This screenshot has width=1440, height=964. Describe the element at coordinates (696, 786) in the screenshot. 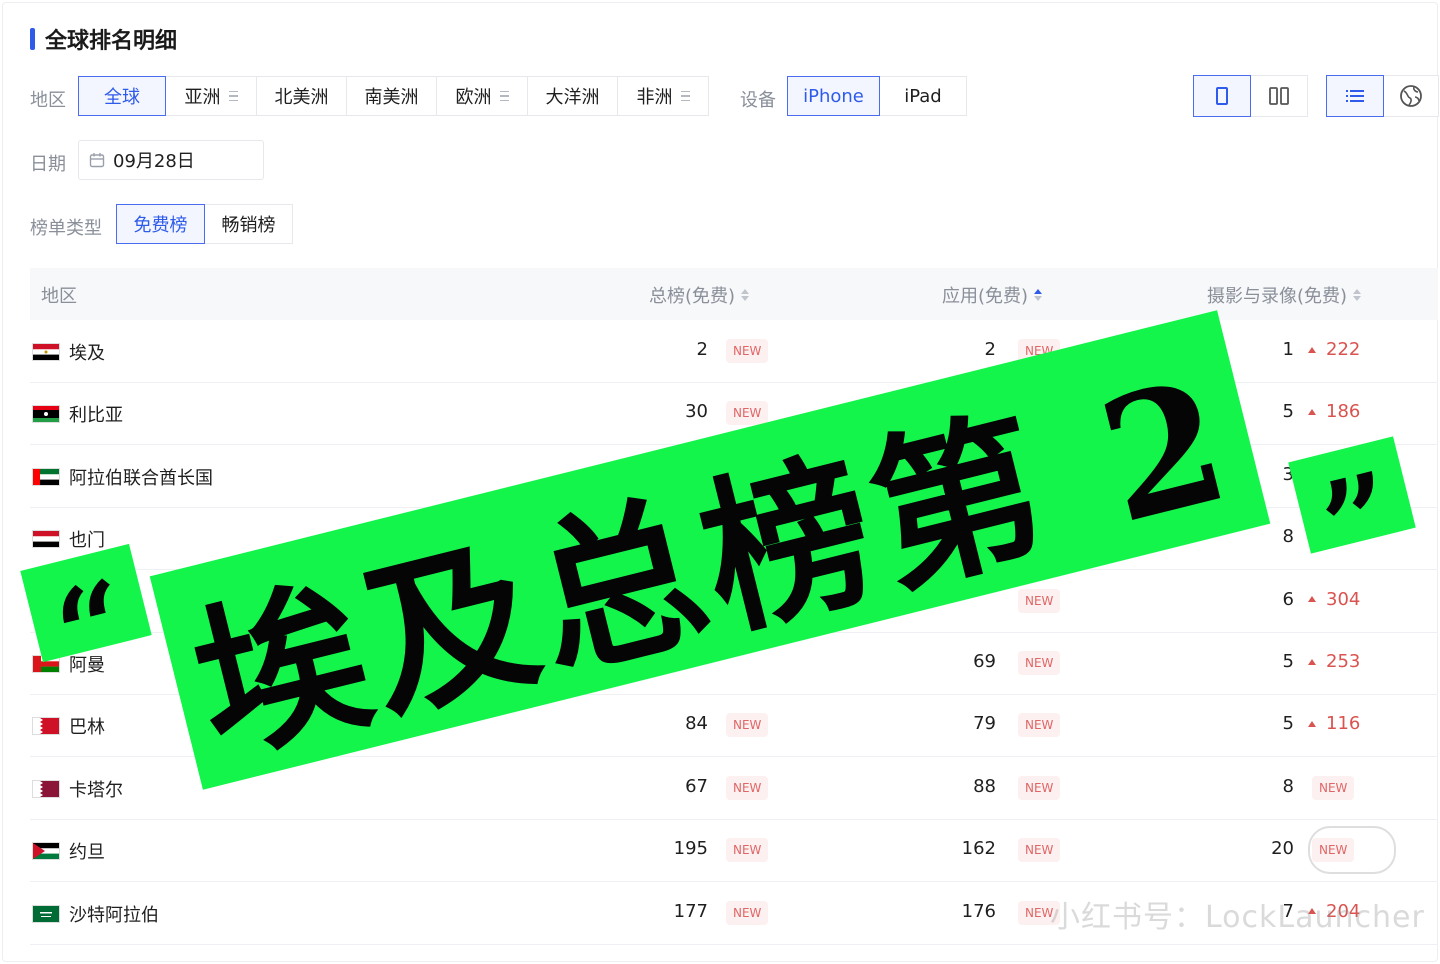

I see `overall-rank: 67` at that location.